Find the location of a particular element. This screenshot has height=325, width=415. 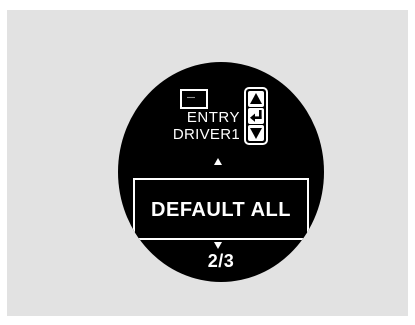

menu-item-default-all: DEFAULT ALL is located at coordinates (221, 209).